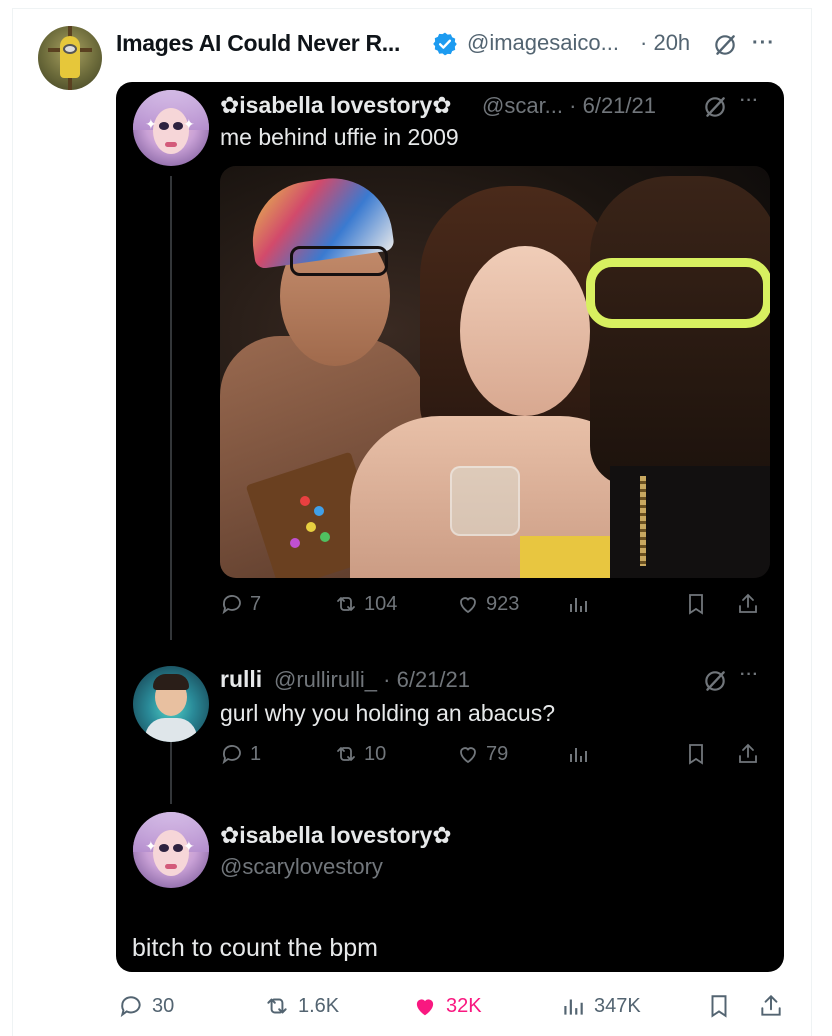 Image resolution: width=832 pixels, height=1036 pixels. I want to click on tweet2-name: rulli, so click(241, 679).